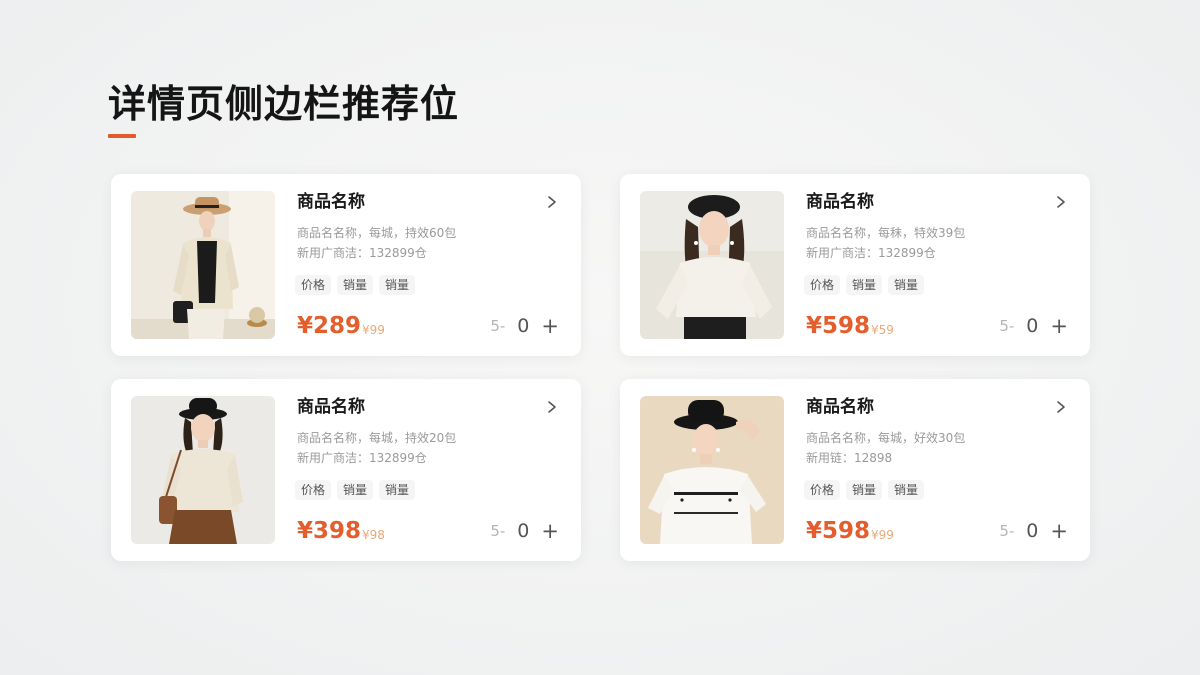 The width and height of the screenshot is (1200, 675). Describe the element at coordinates (329, 326) in the screenshot. I see `product-price: ¥289` at that location.